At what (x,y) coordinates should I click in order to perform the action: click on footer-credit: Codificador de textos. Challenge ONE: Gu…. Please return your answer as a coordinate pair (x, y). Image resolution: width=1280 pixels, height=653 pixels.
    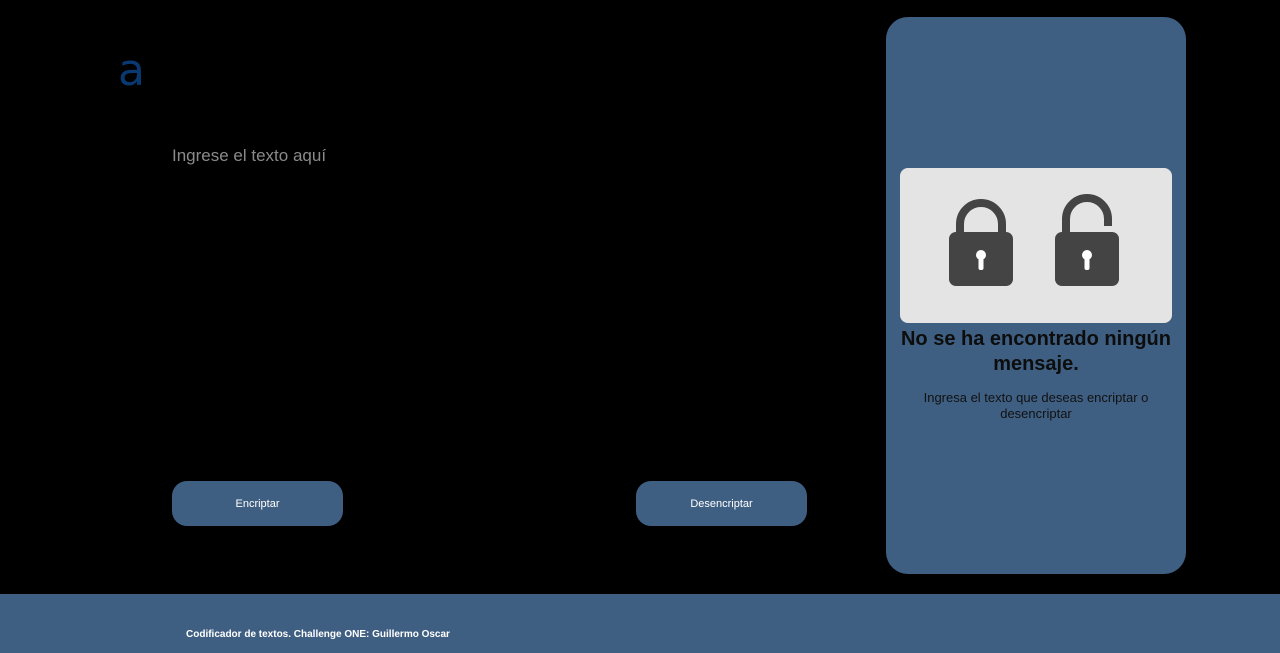
    Looking at the image, I should click on (318, 634).